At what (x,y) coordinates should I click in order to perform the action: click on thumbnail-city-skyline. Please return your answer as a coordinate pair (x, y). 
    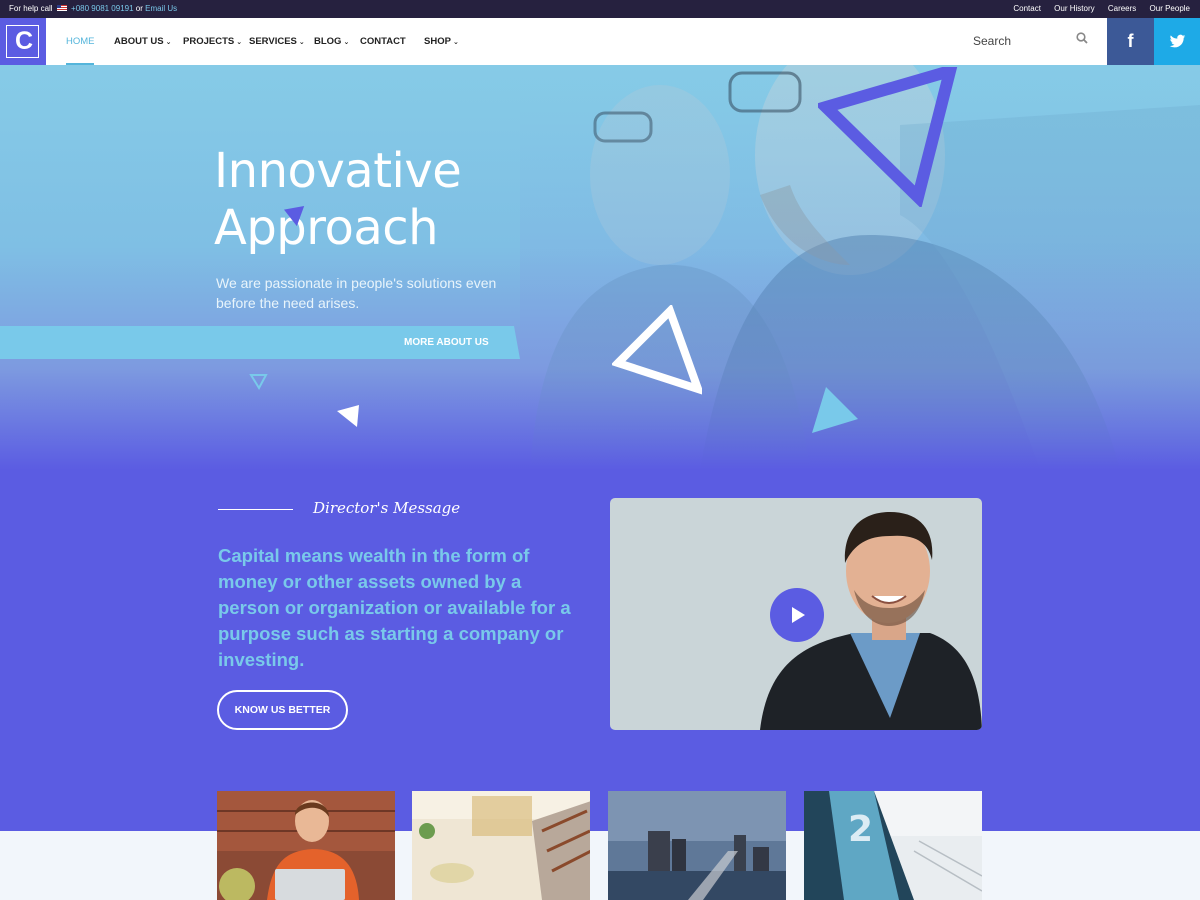
    Looking at the image, I should click on (697, 845).